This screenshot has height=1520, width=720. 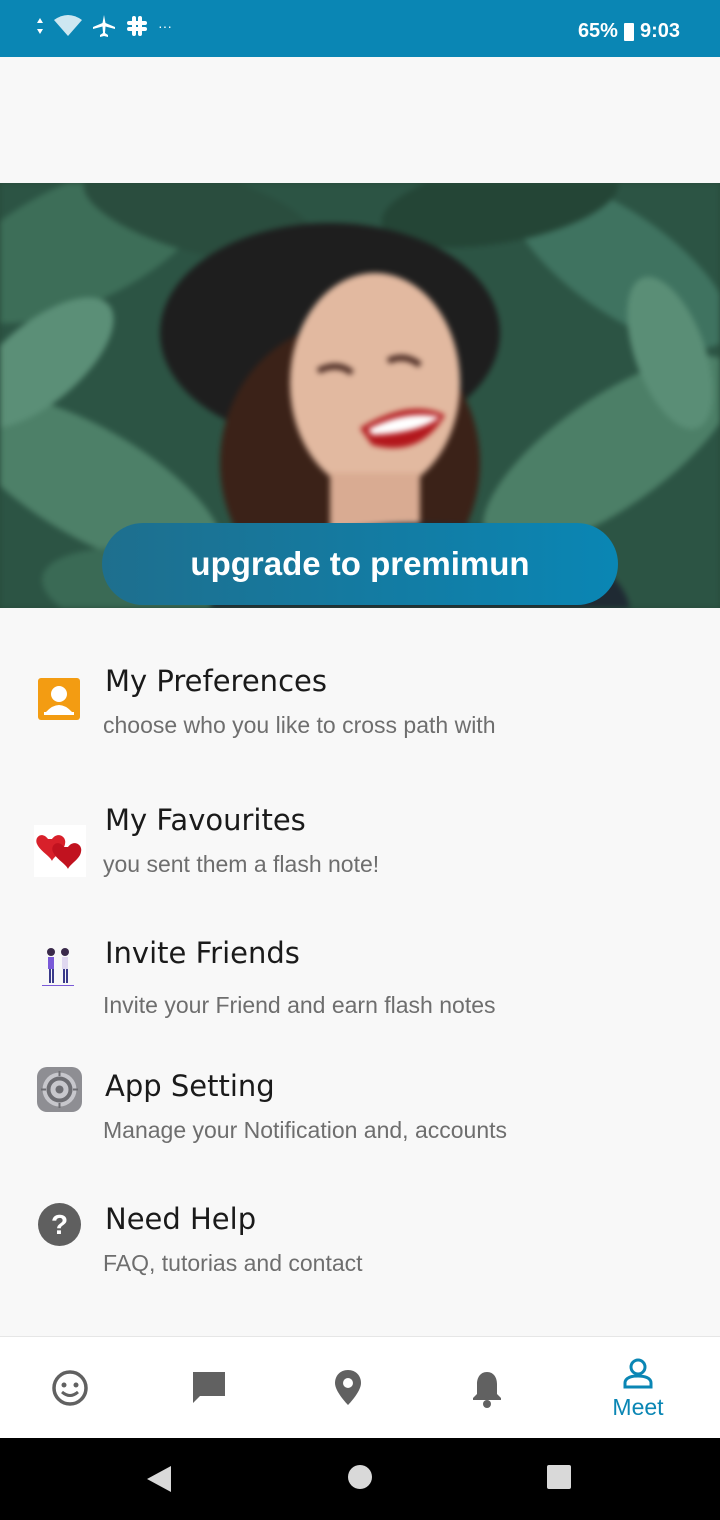 I want to click on battery-icon, so click(x=628, y=31).